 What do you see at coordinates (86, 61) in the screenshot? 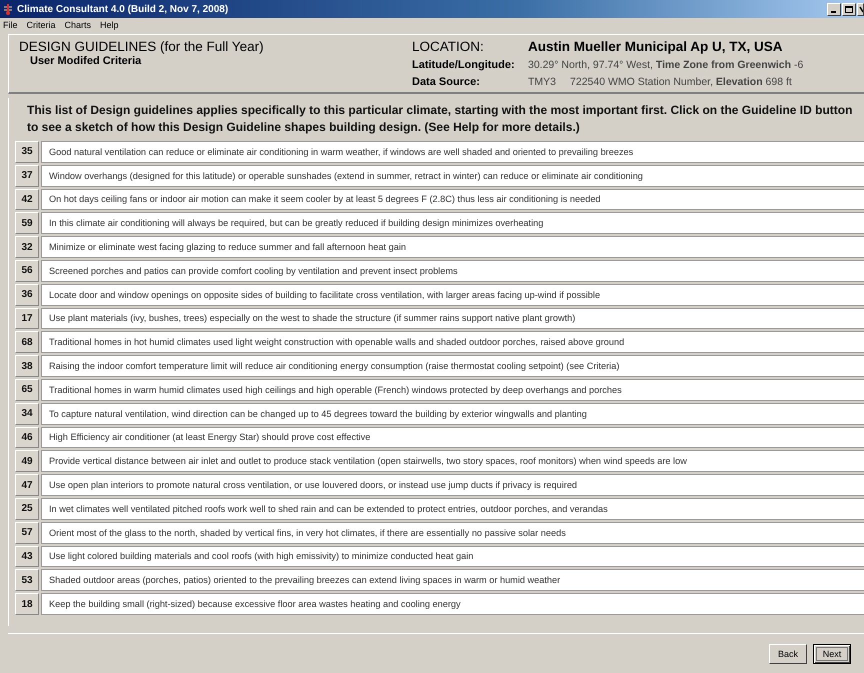
I see `page-subtitle: User Modifed Criteria` at bounding box center [86, 61].